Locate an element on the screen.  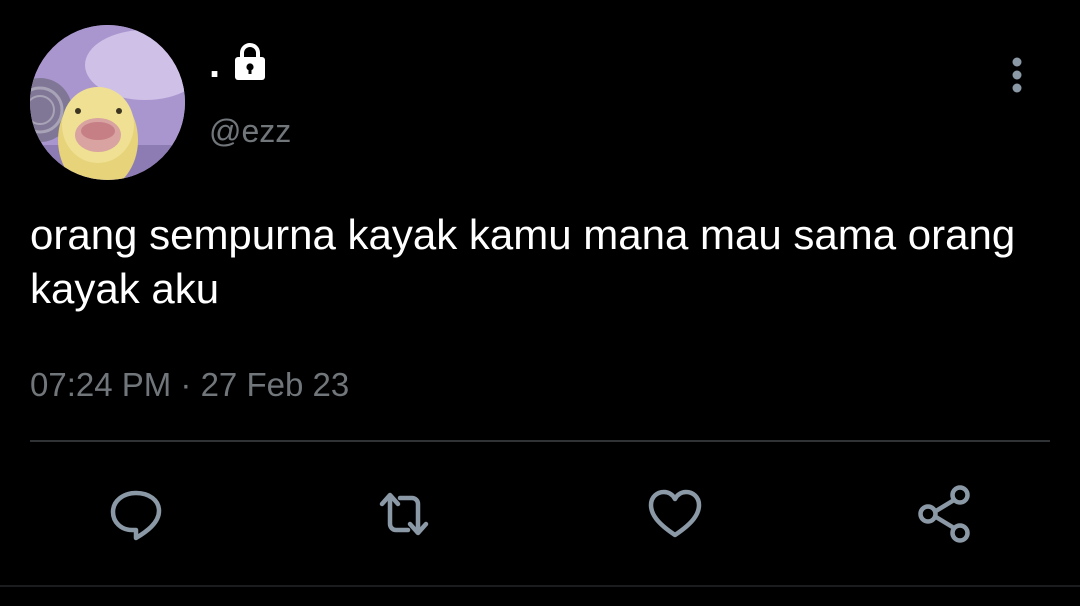
like-button is located at coordinates (675, 514).